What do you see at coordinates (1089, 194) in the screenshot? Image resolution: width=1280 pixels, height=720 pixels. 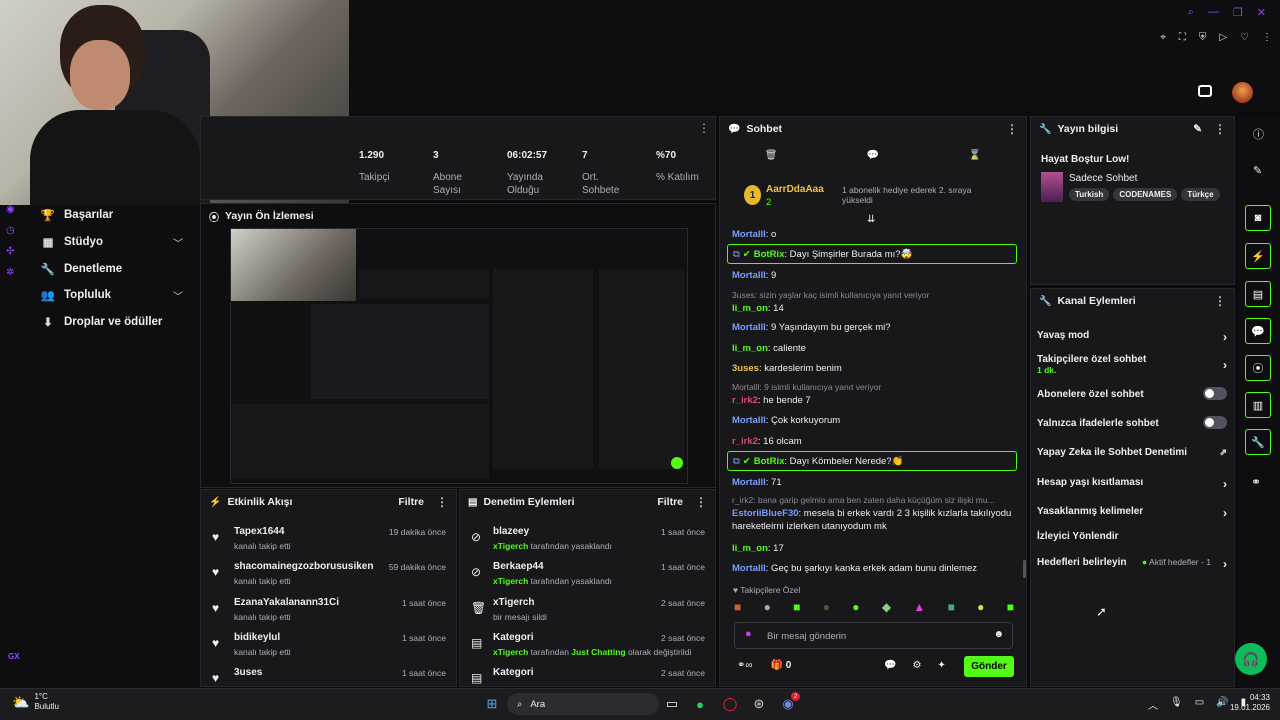 I see `tag: Turkish` at bounding box center [1089, 194].